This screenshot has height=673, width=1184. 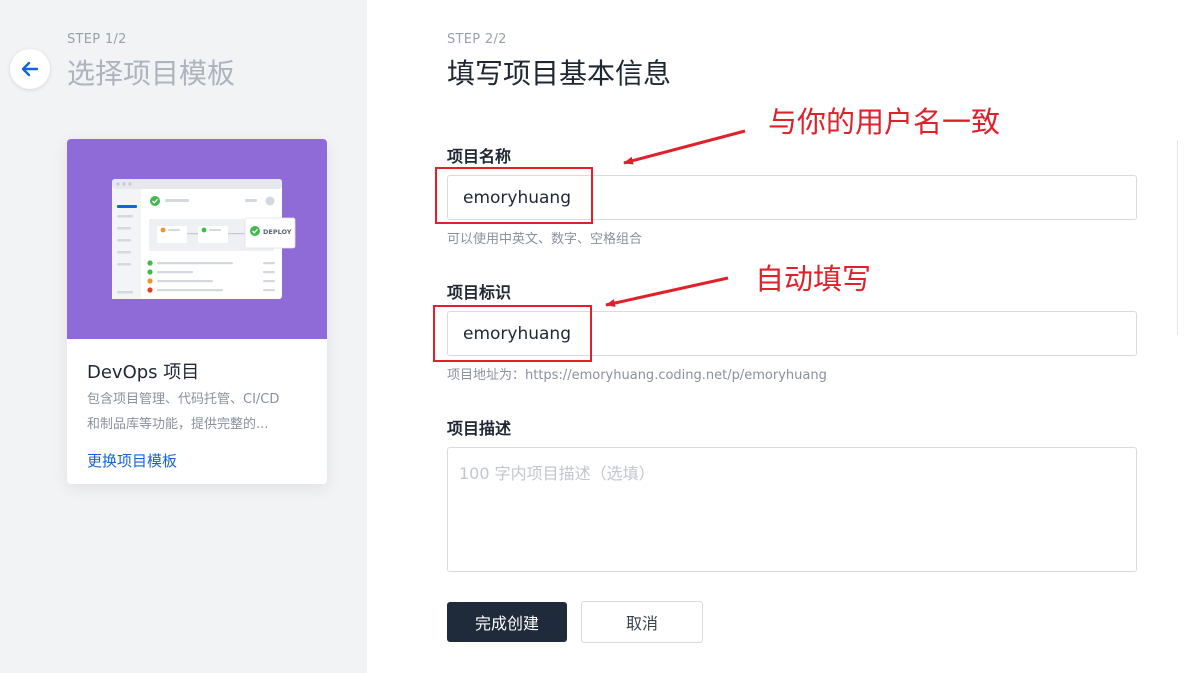 What do you see at coordinates (277, 232) in the screenshot?
I see `deploy-label: DEPLOY` at bounding box center [277, 232].